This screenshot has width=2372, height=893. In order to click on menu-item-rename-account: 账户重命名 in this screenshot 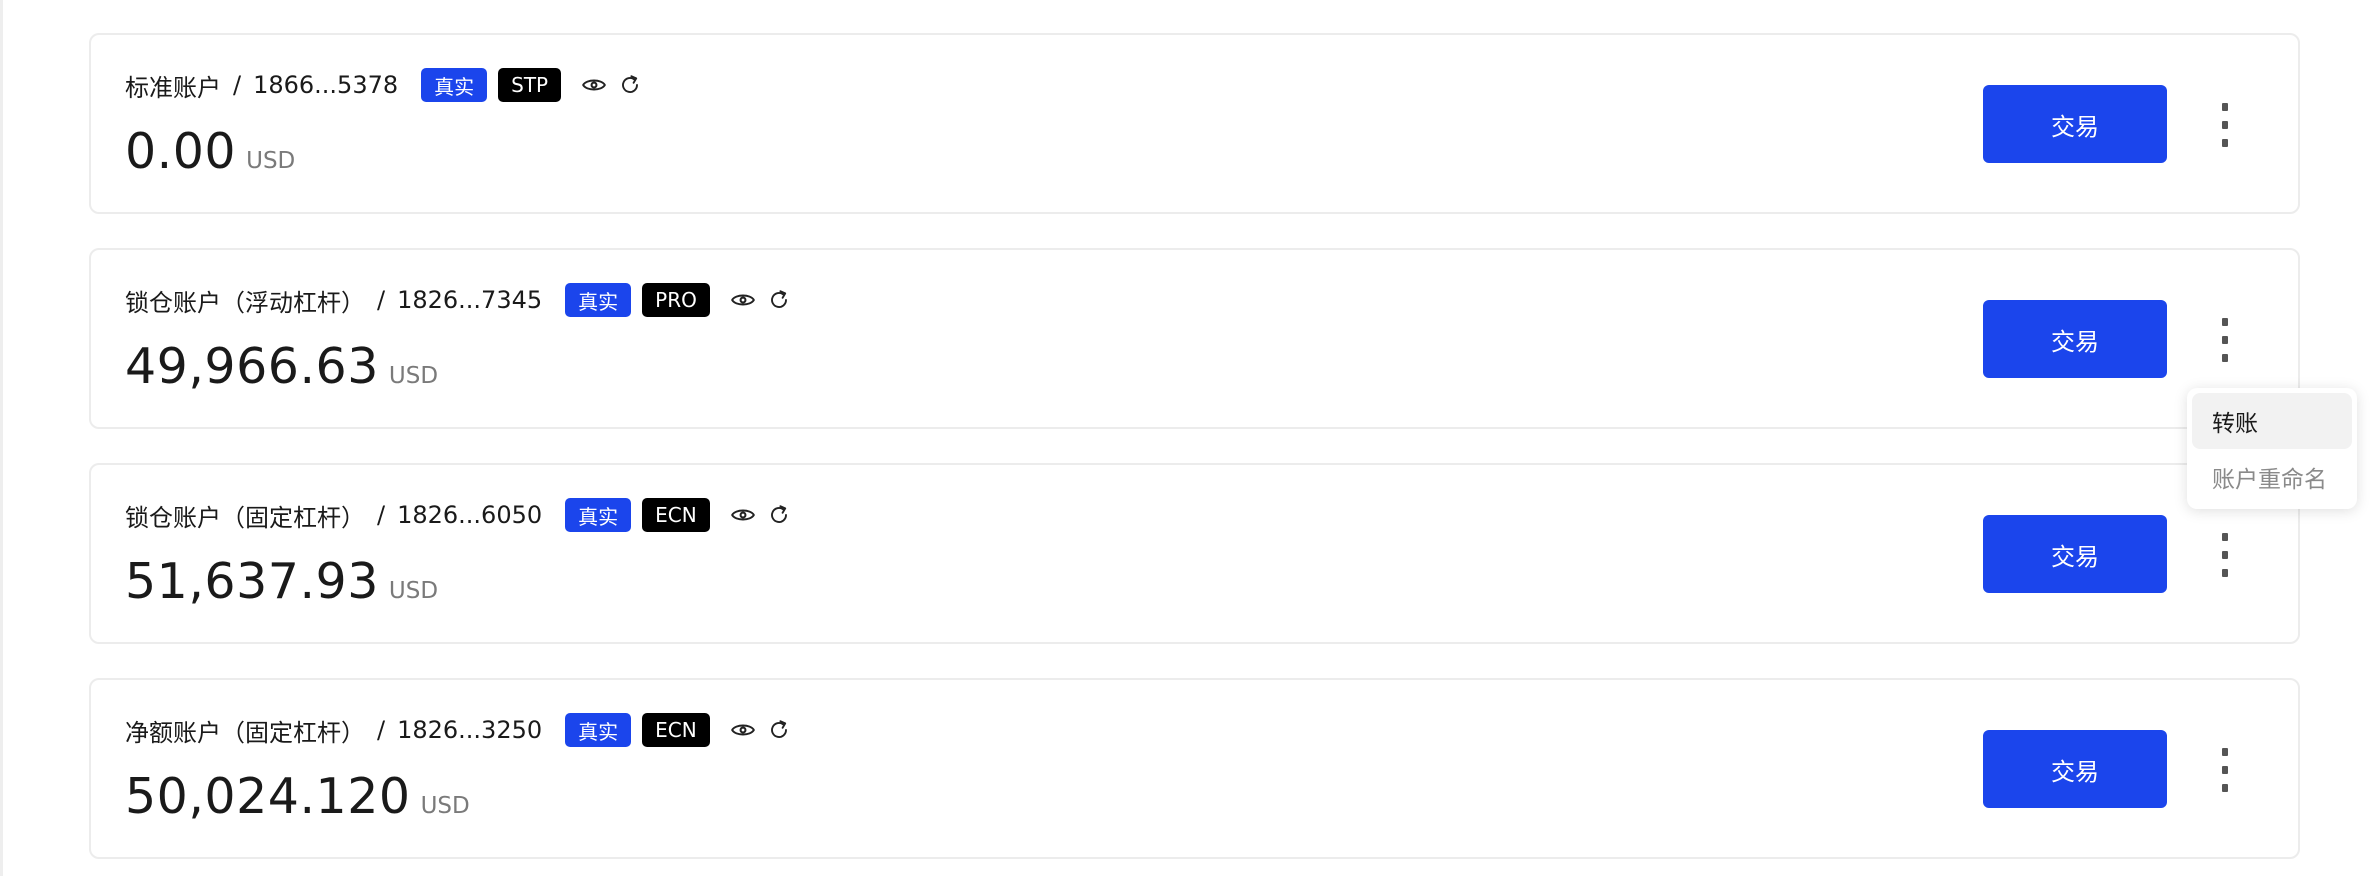, I will do `click(2272, 477)`.